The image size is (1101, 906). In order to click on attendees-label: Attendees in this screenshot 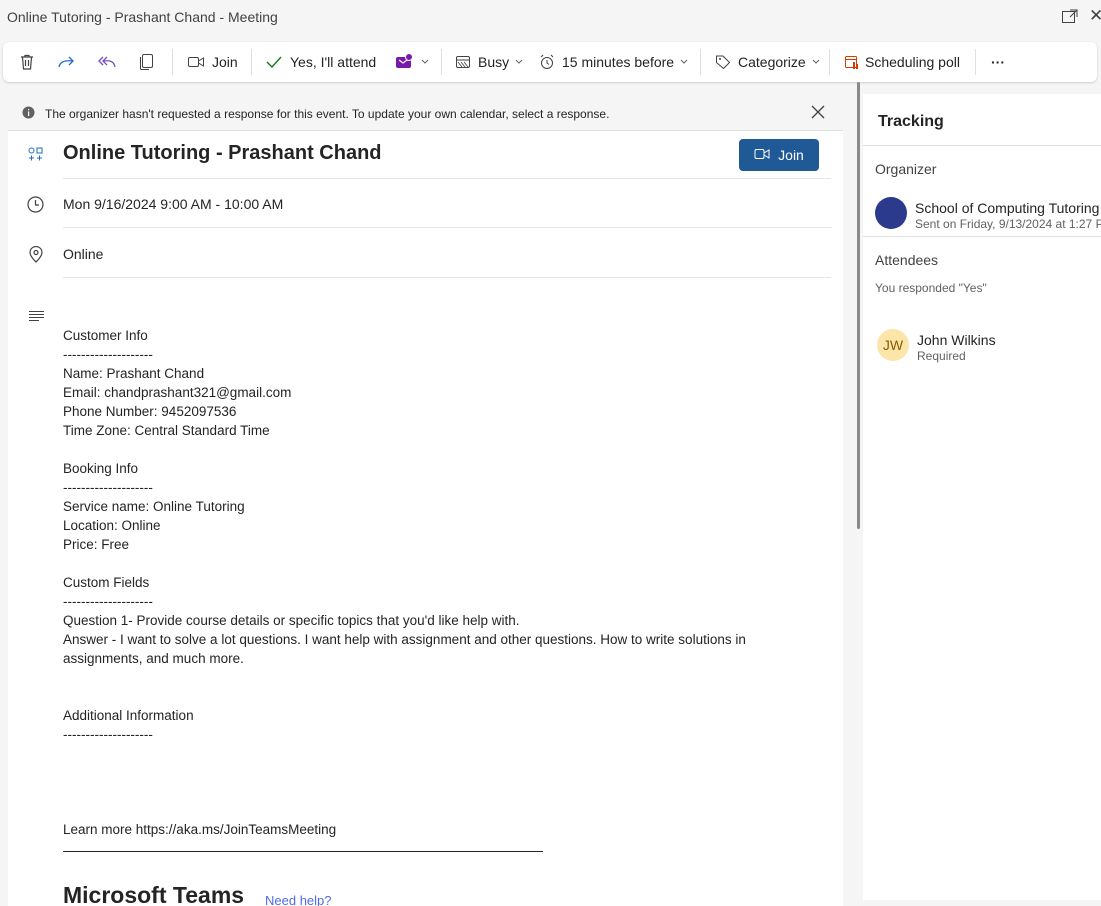, I will do `click(907, 260)`.